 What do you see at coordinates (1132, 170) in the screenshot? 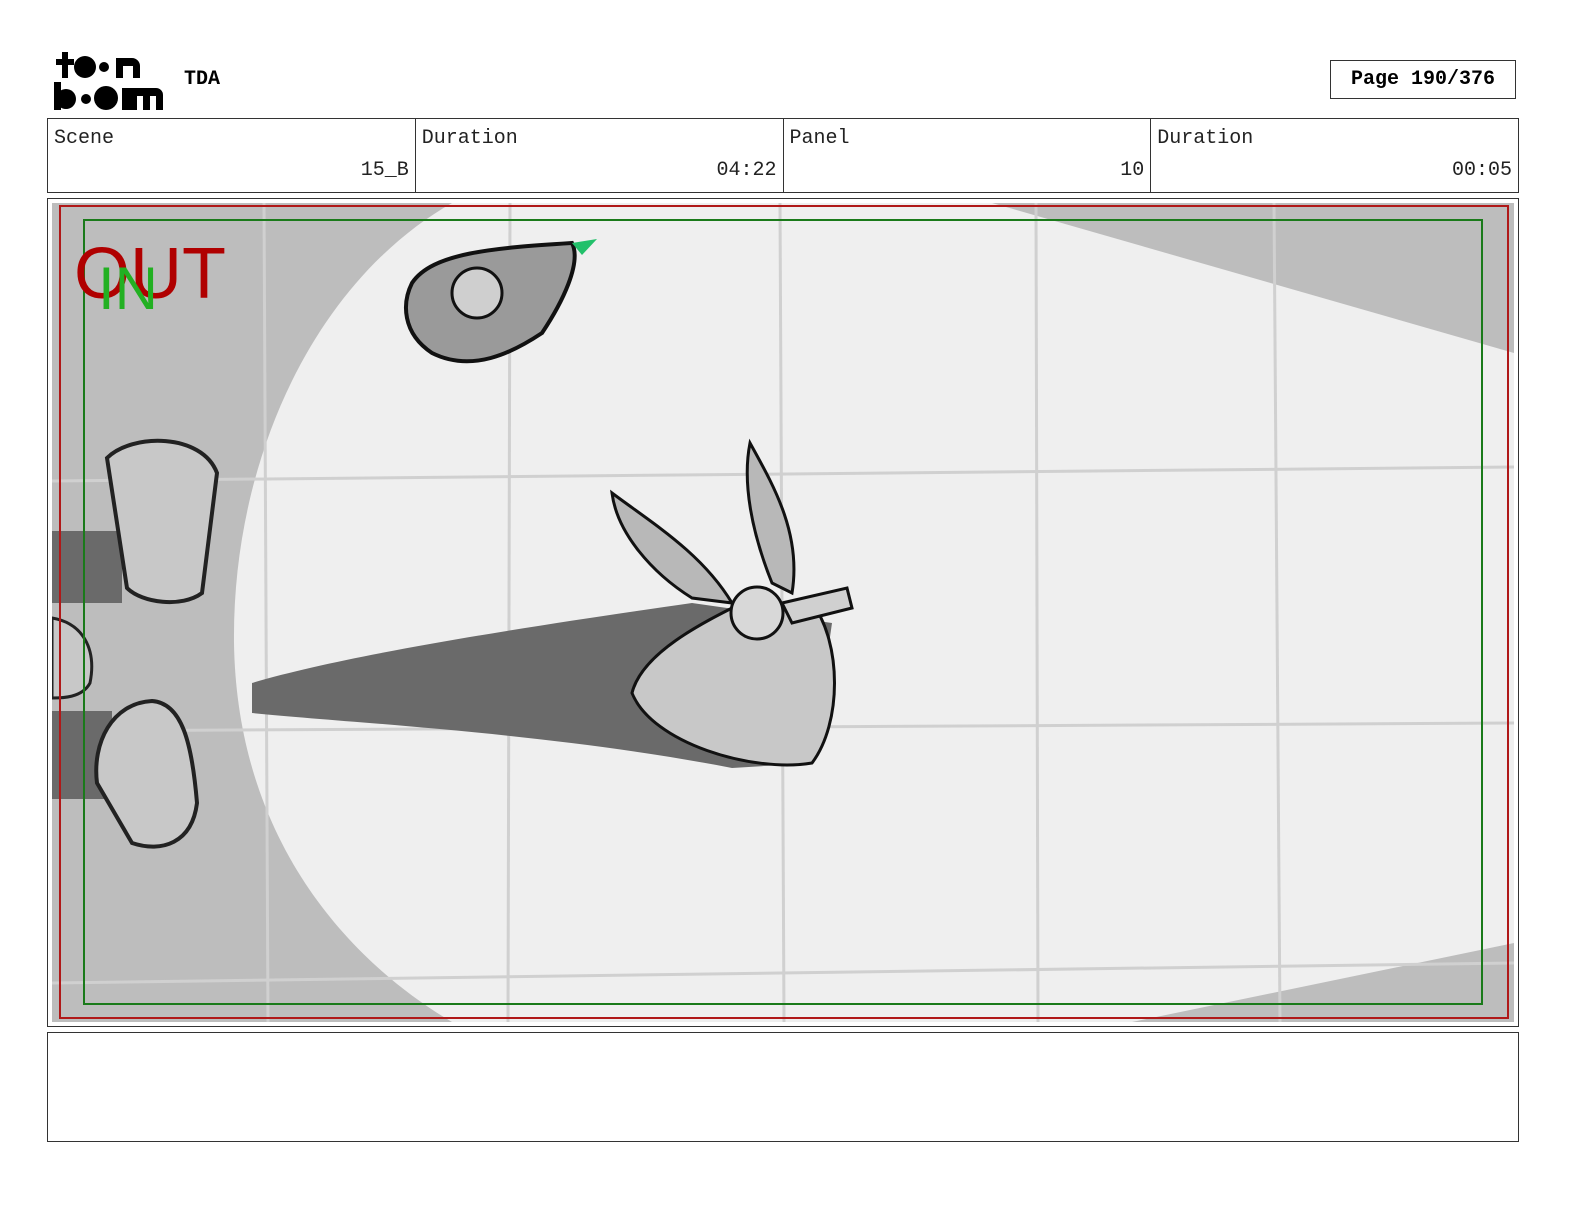
I see `panel-value: 10` at bounding box center [1132, 170].